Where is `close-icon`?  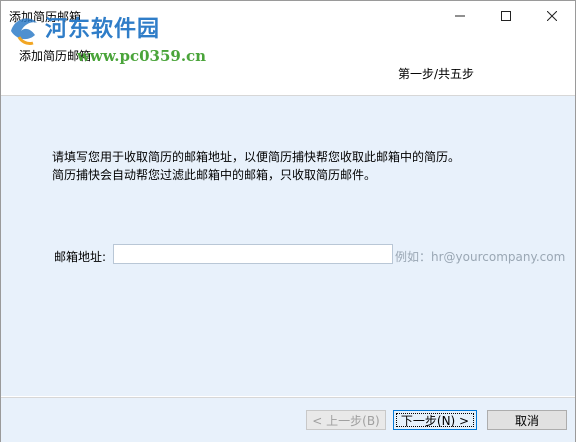
close-icon is located at coordinates (552, 16).